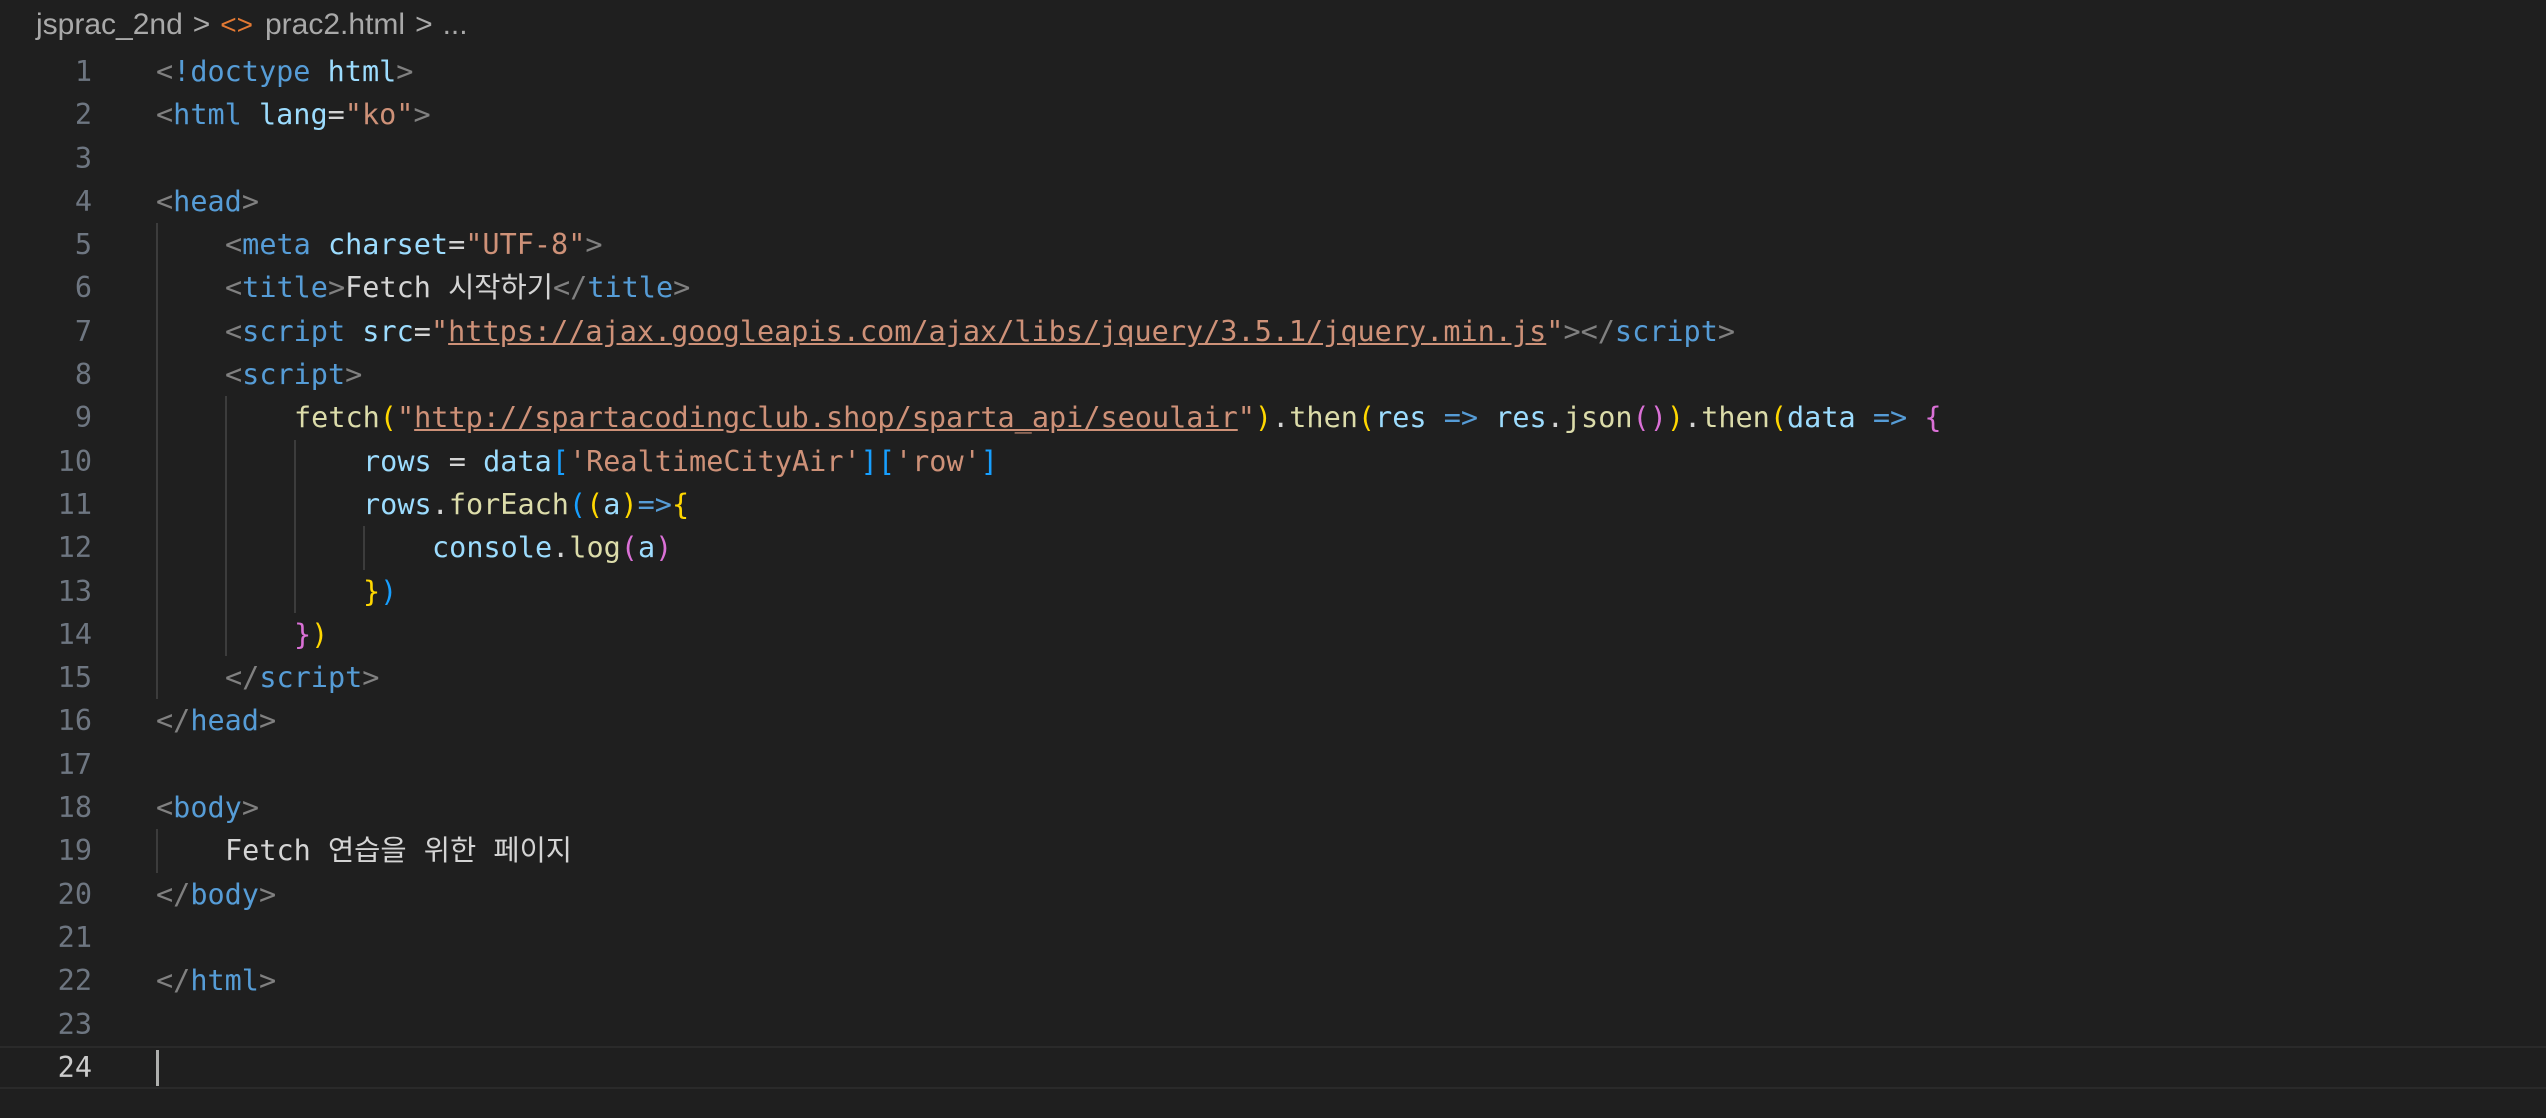  Describe the element at coordinates (74, 851) in the screenshot. I see `line-number: 19` at that location.